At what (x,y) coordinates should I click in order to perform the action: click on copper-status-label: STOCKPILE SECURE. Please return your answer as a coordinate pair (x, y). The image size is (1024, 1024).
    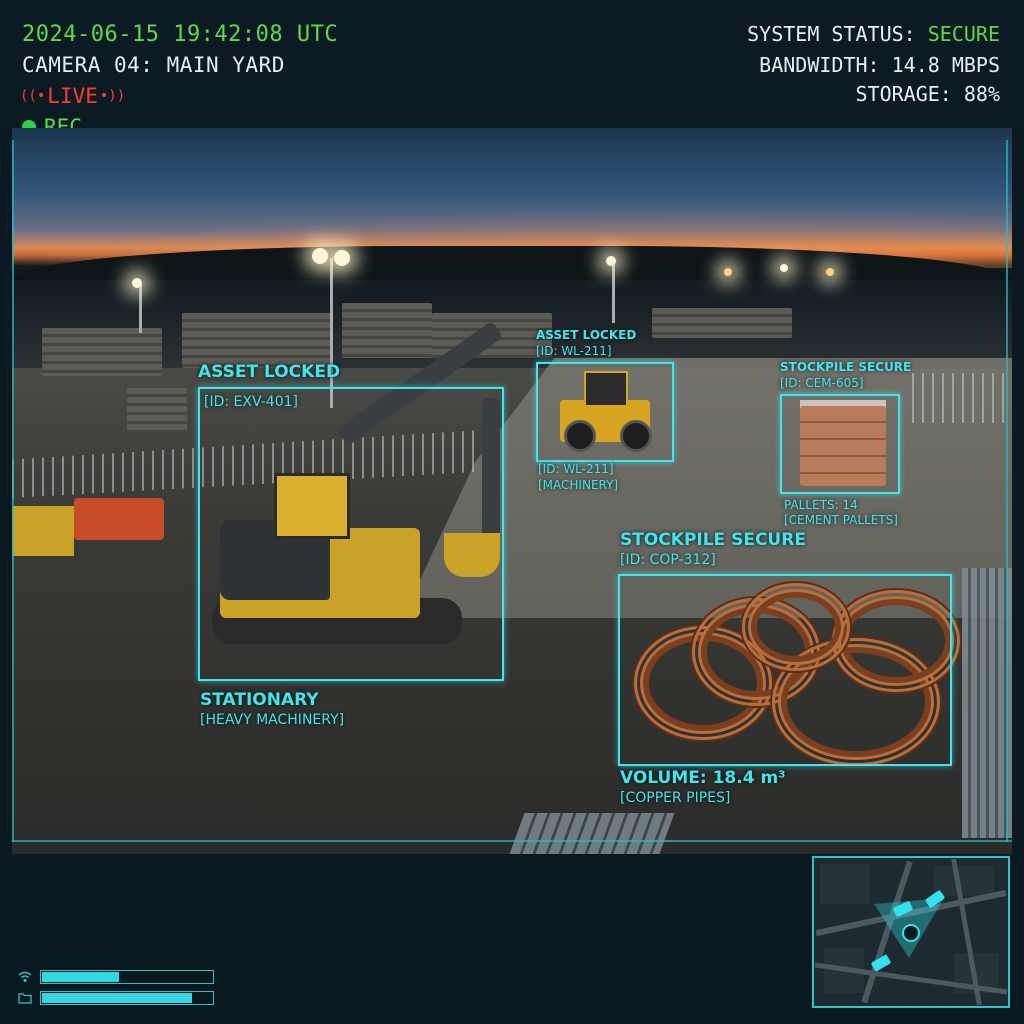
    Looking at the image, I should click on (713, 540).